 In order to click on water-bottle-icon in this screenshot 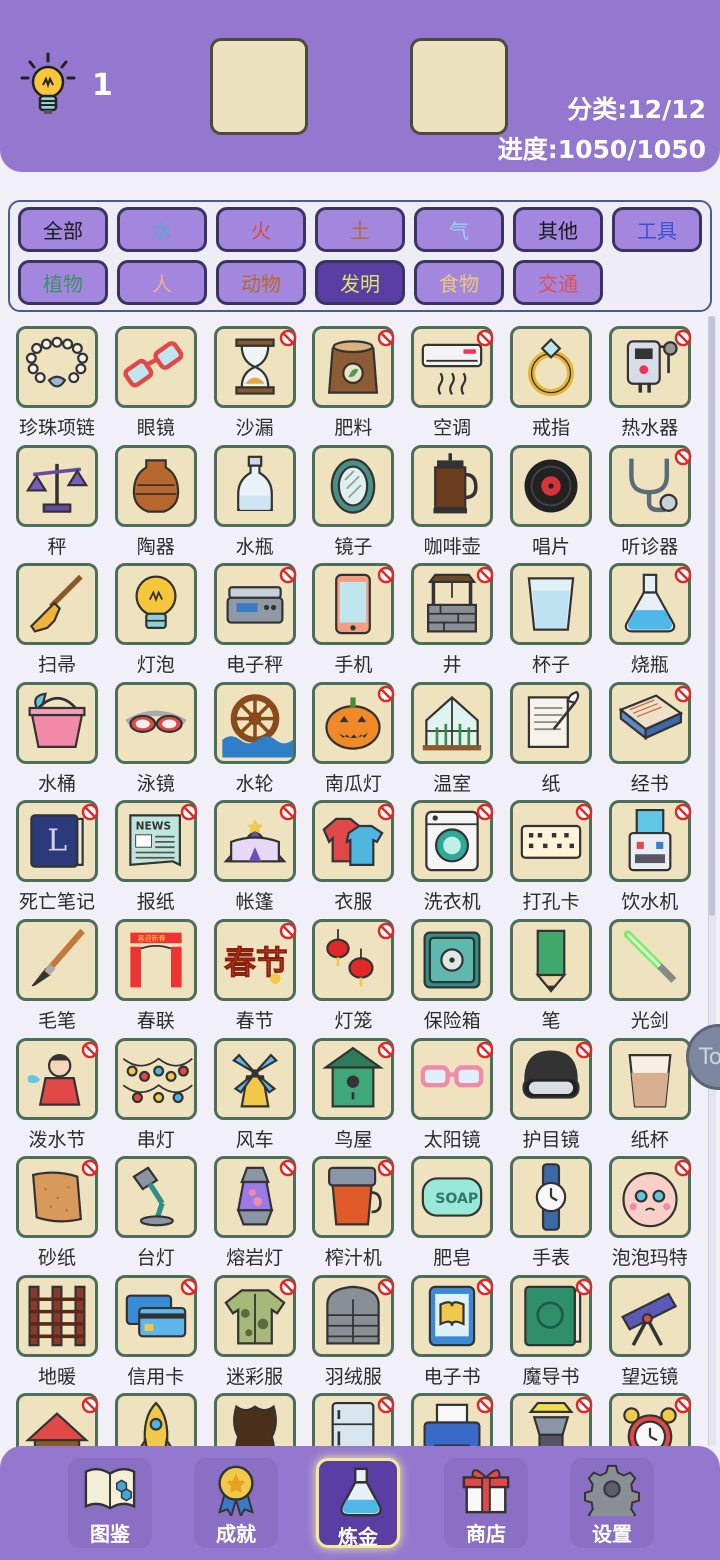, I will do `click(254, 485)`.